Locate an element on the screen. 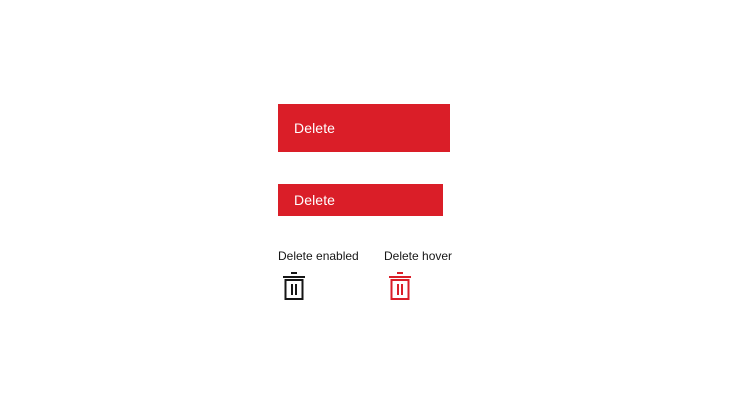  delete-icon-button-enabled is located at coordinates (294, 286).